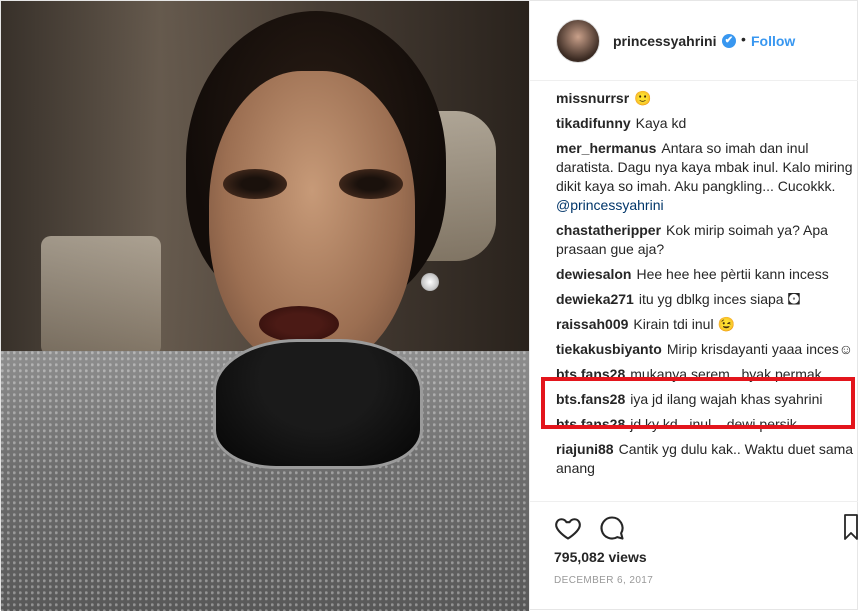 The height and width of the screenshot is (611, 858). Describe the element at coordinates (609, 349) in the screenshot. I see `comment-username: tiekakusbiyanto` at that location.